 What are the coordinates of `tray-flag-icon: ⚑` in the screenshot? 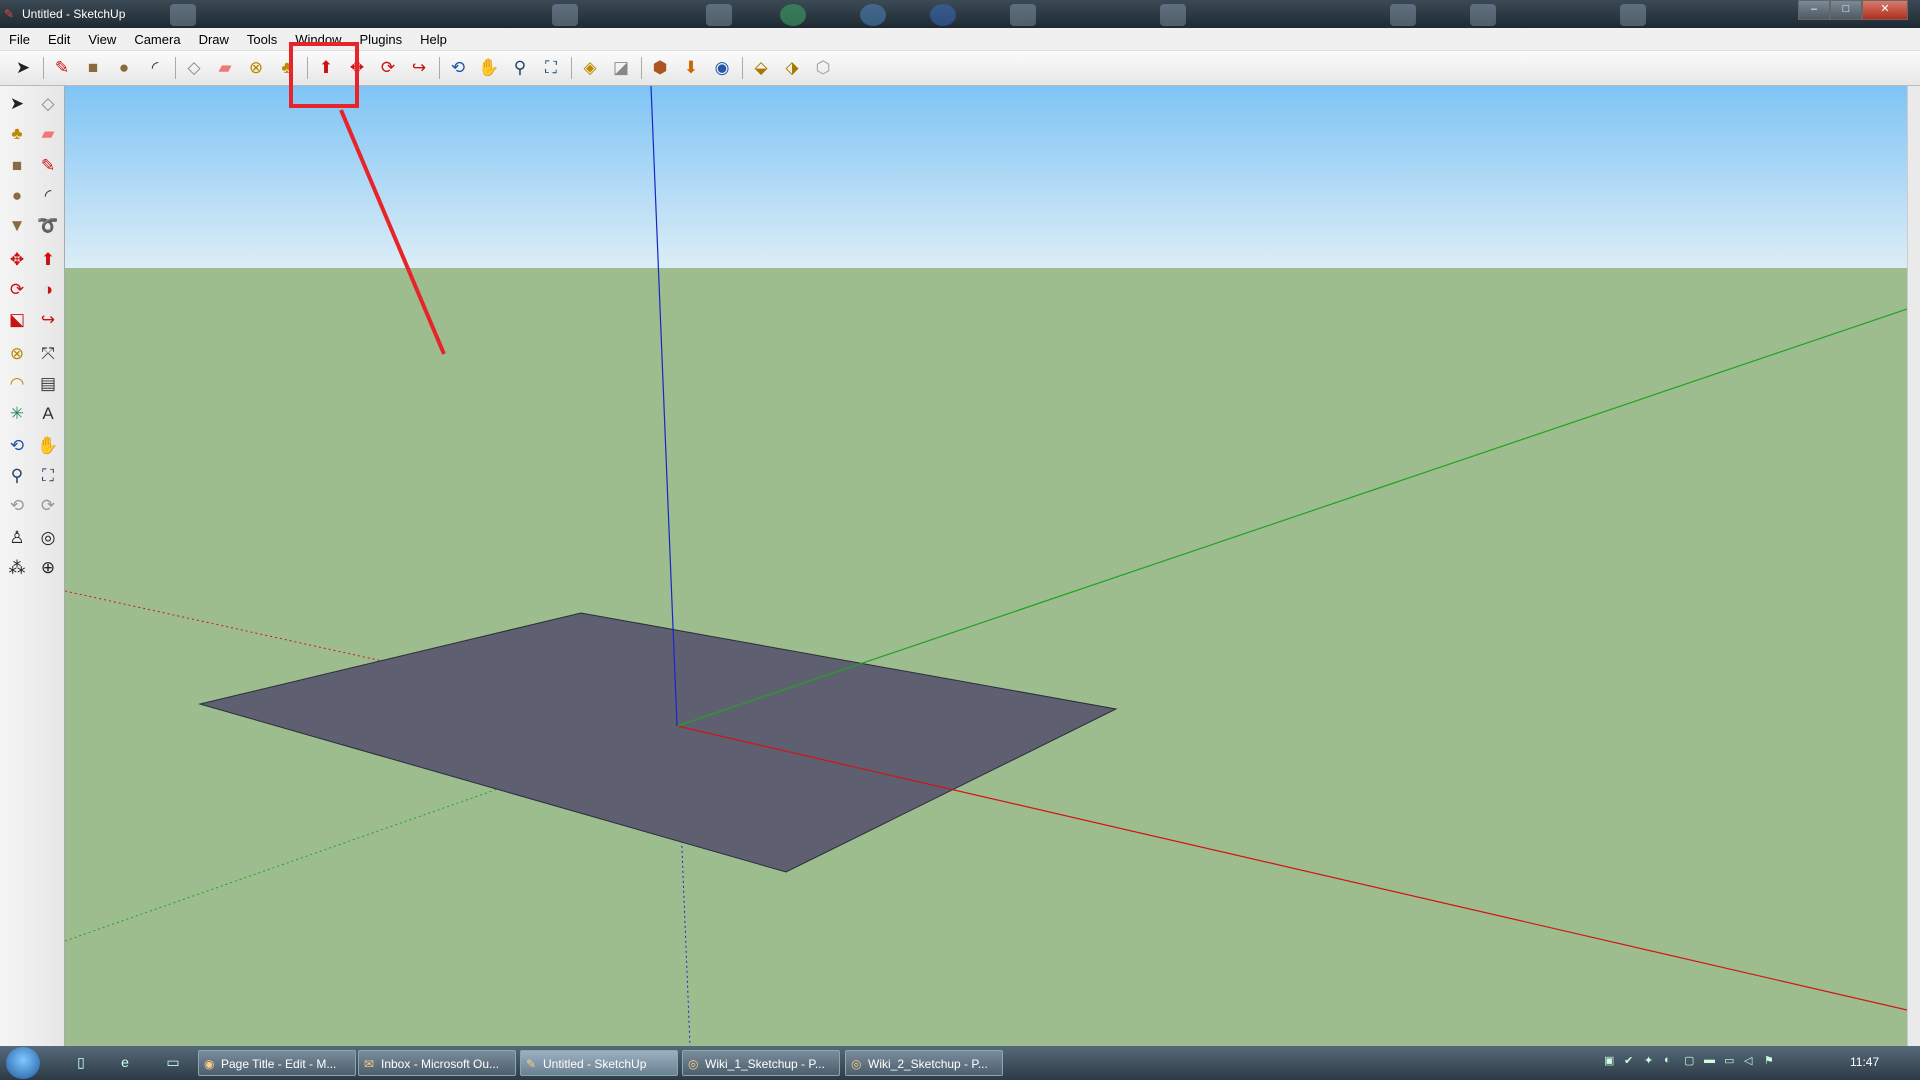 It's located at (1771, 1061).